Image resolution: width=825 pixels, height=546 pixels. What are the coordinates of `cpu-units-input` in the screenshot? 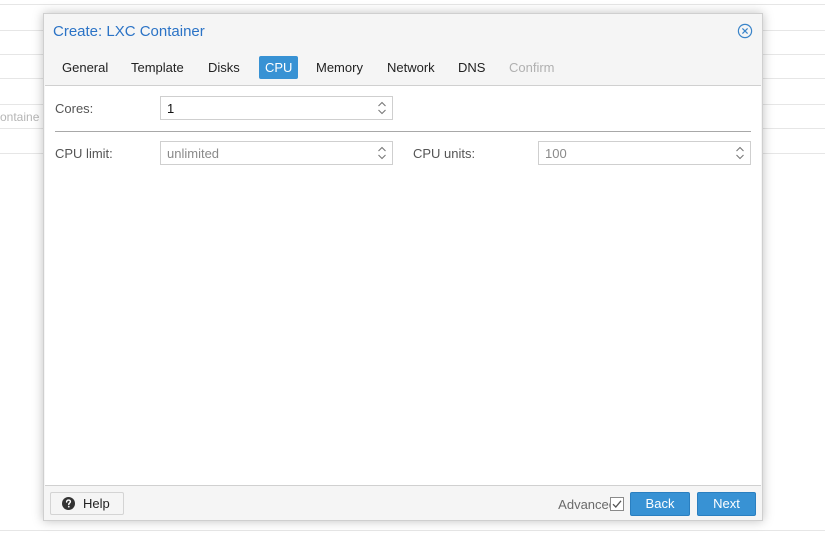 It's located at (644, 153).